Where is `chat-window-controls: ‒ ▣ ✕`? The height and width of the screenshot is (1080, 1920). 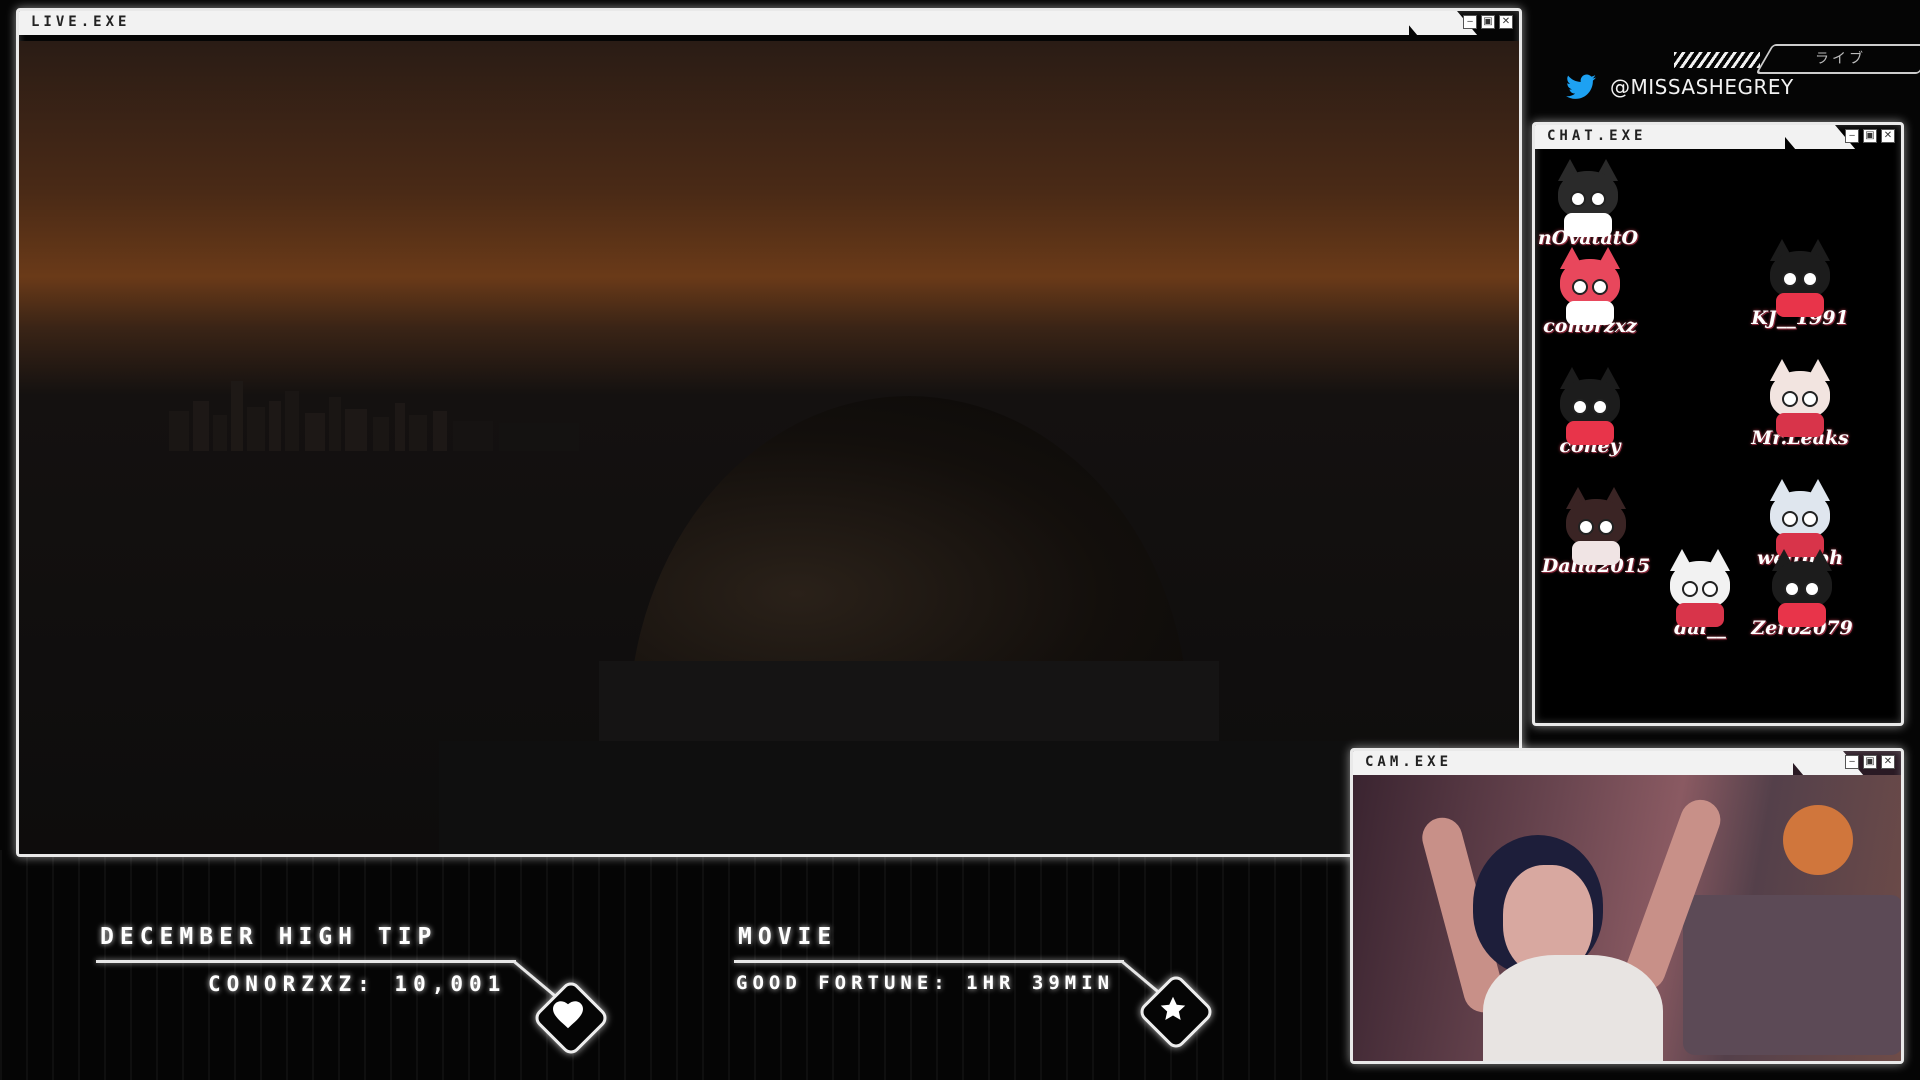
chat-window-controls: ‒ ▣ ✕ is located at coordinates (1870, 136).